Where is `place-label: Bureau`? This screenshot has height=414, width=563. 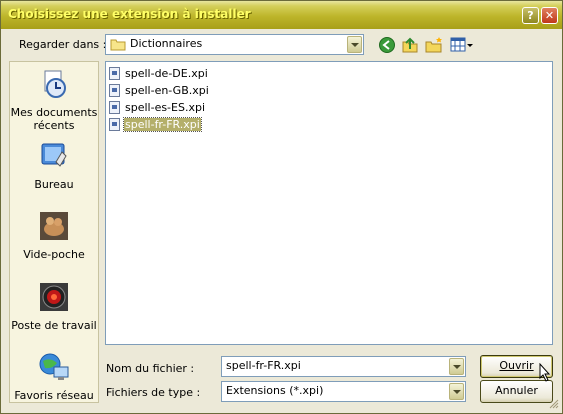
place-label: Bureau is located at coordinates (54, 184).